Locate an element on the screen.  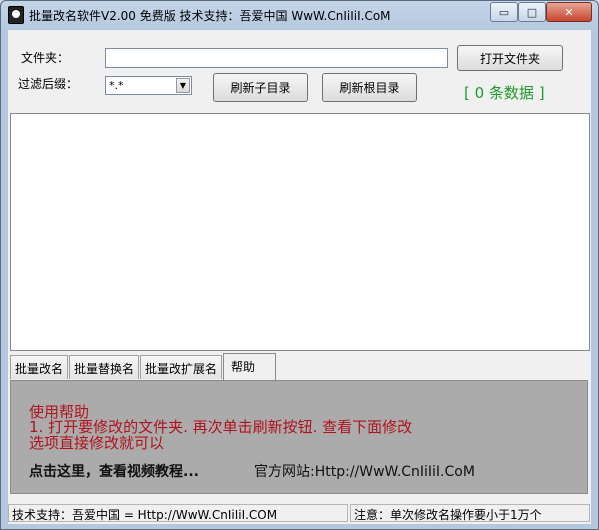
tab-batch-rename: 批量改名 is located at coordinates (39, 367).